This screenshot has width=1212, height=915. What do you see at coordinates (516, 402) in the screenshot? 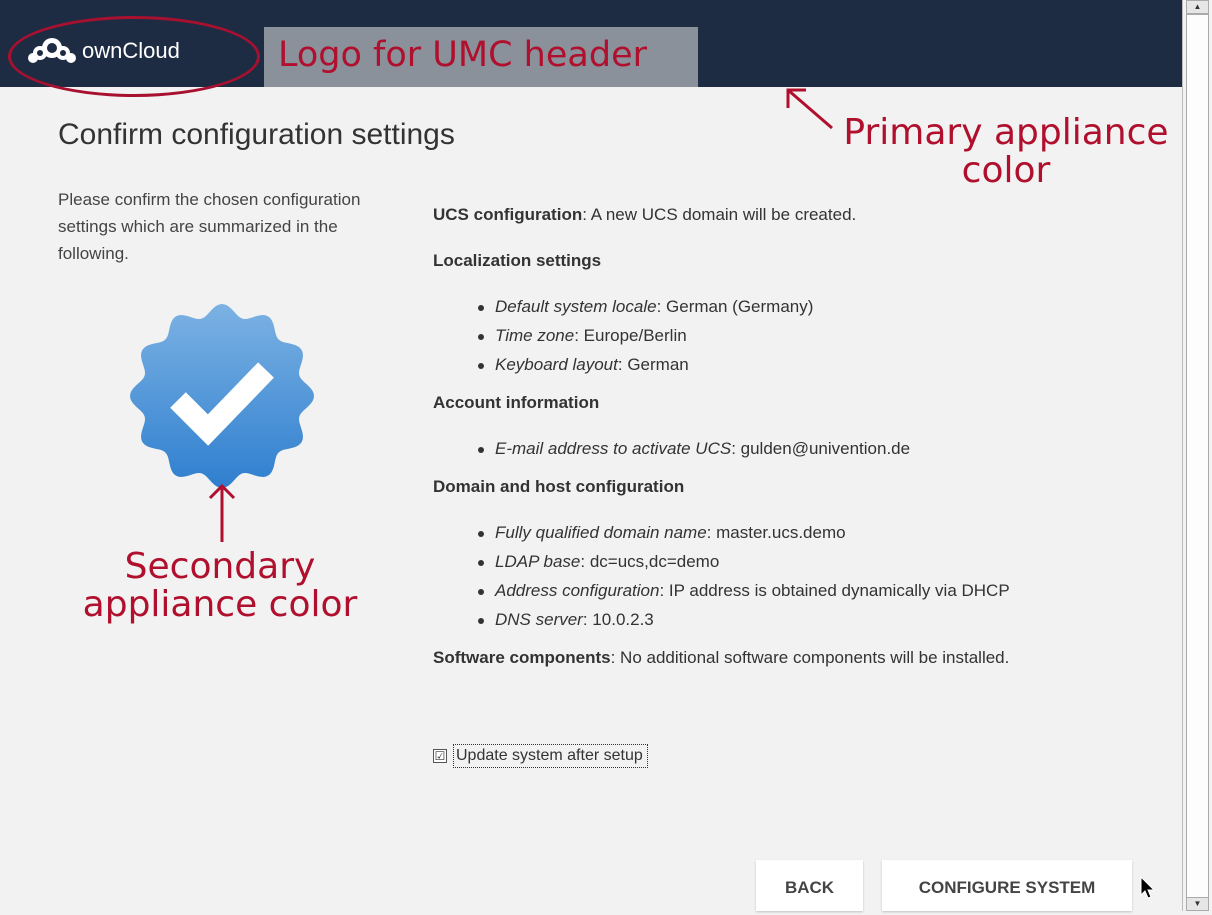
I see `account-heading: Account information` at bounding box center [516, 402].